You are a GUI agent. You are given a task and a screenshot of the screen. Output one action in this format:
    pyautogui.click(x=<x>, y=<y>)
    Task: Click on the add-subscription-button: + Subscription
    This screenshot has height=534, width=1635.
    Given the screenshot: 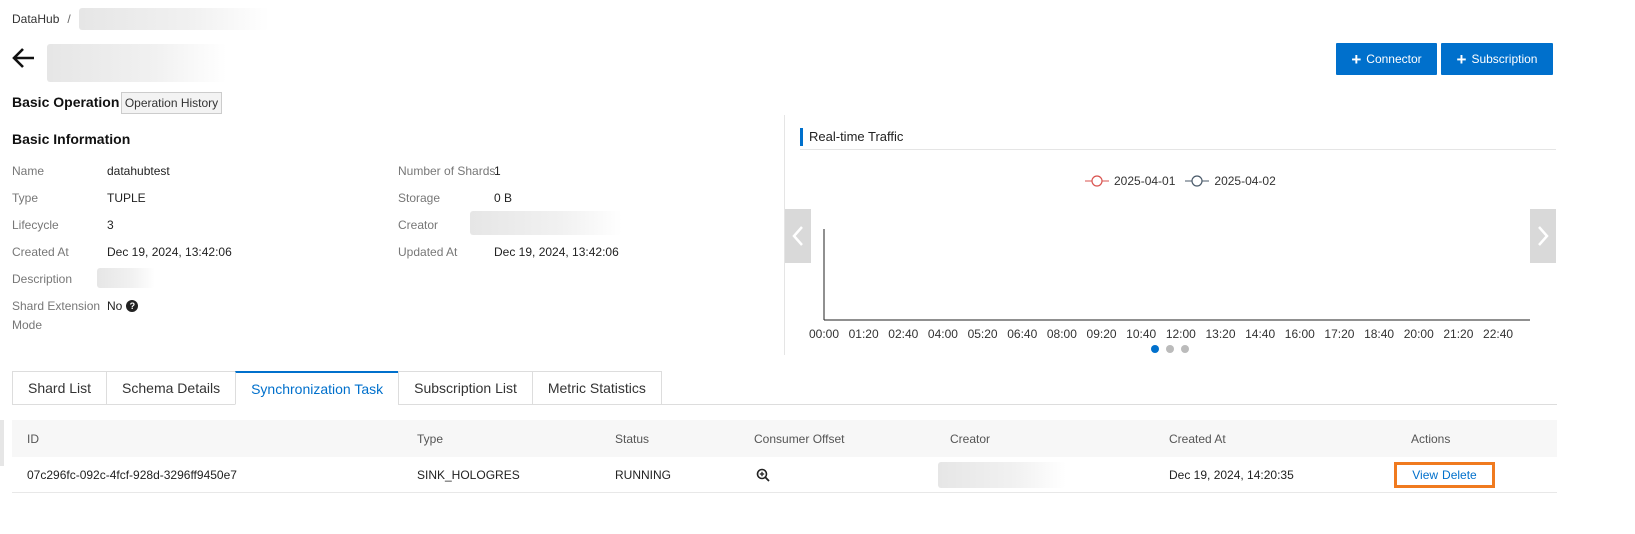 What is the action you would take?
    pyautogui.click(x=1497, y=59)
    